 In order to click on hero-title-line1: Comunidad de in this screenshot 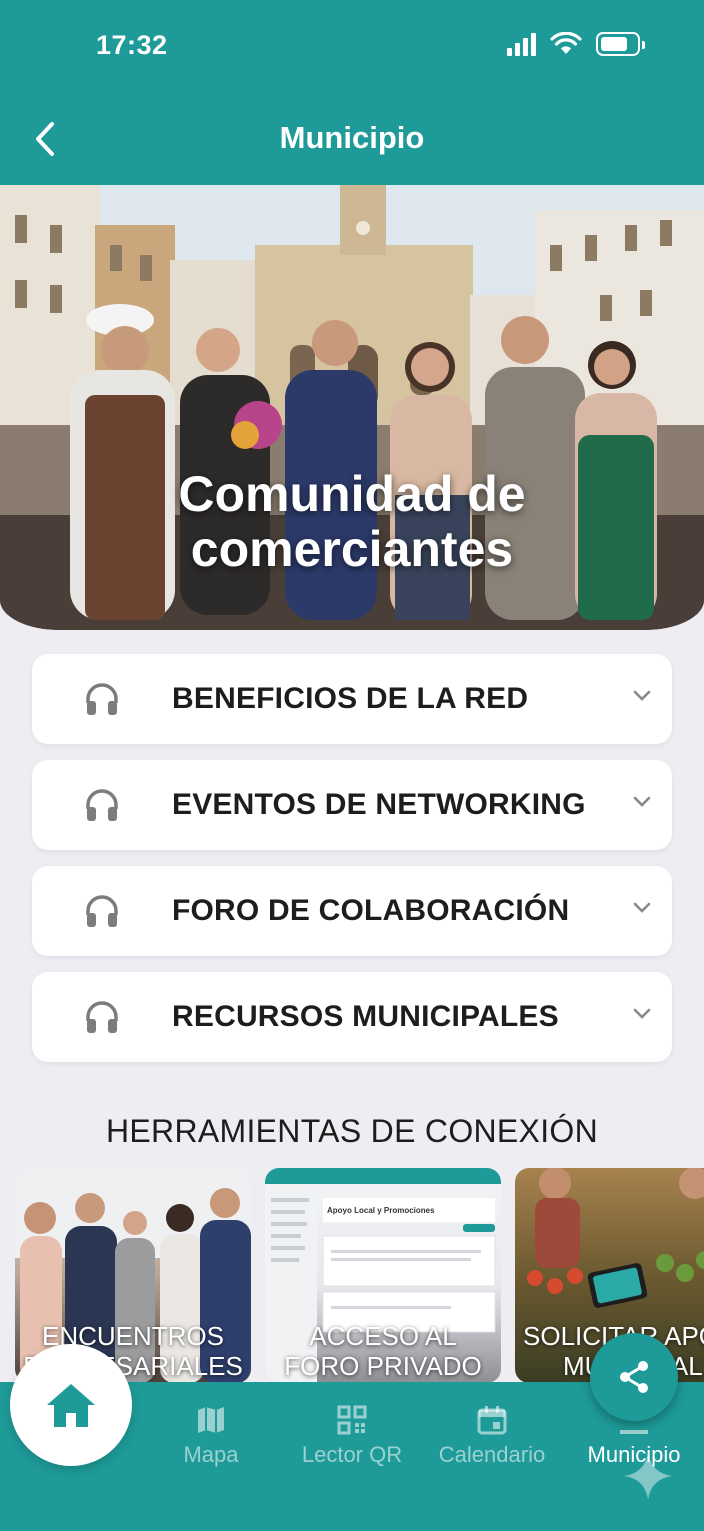, I will do `click(352, 494)`.